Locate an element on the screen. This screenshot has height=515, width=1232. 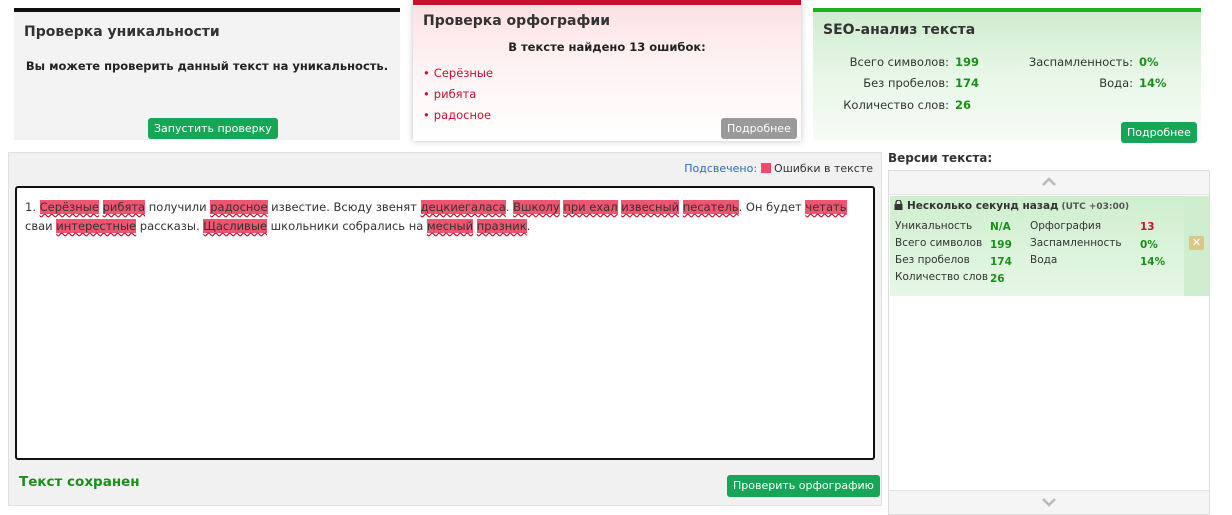
error-word: песатель is located at coordinates (710, 207).